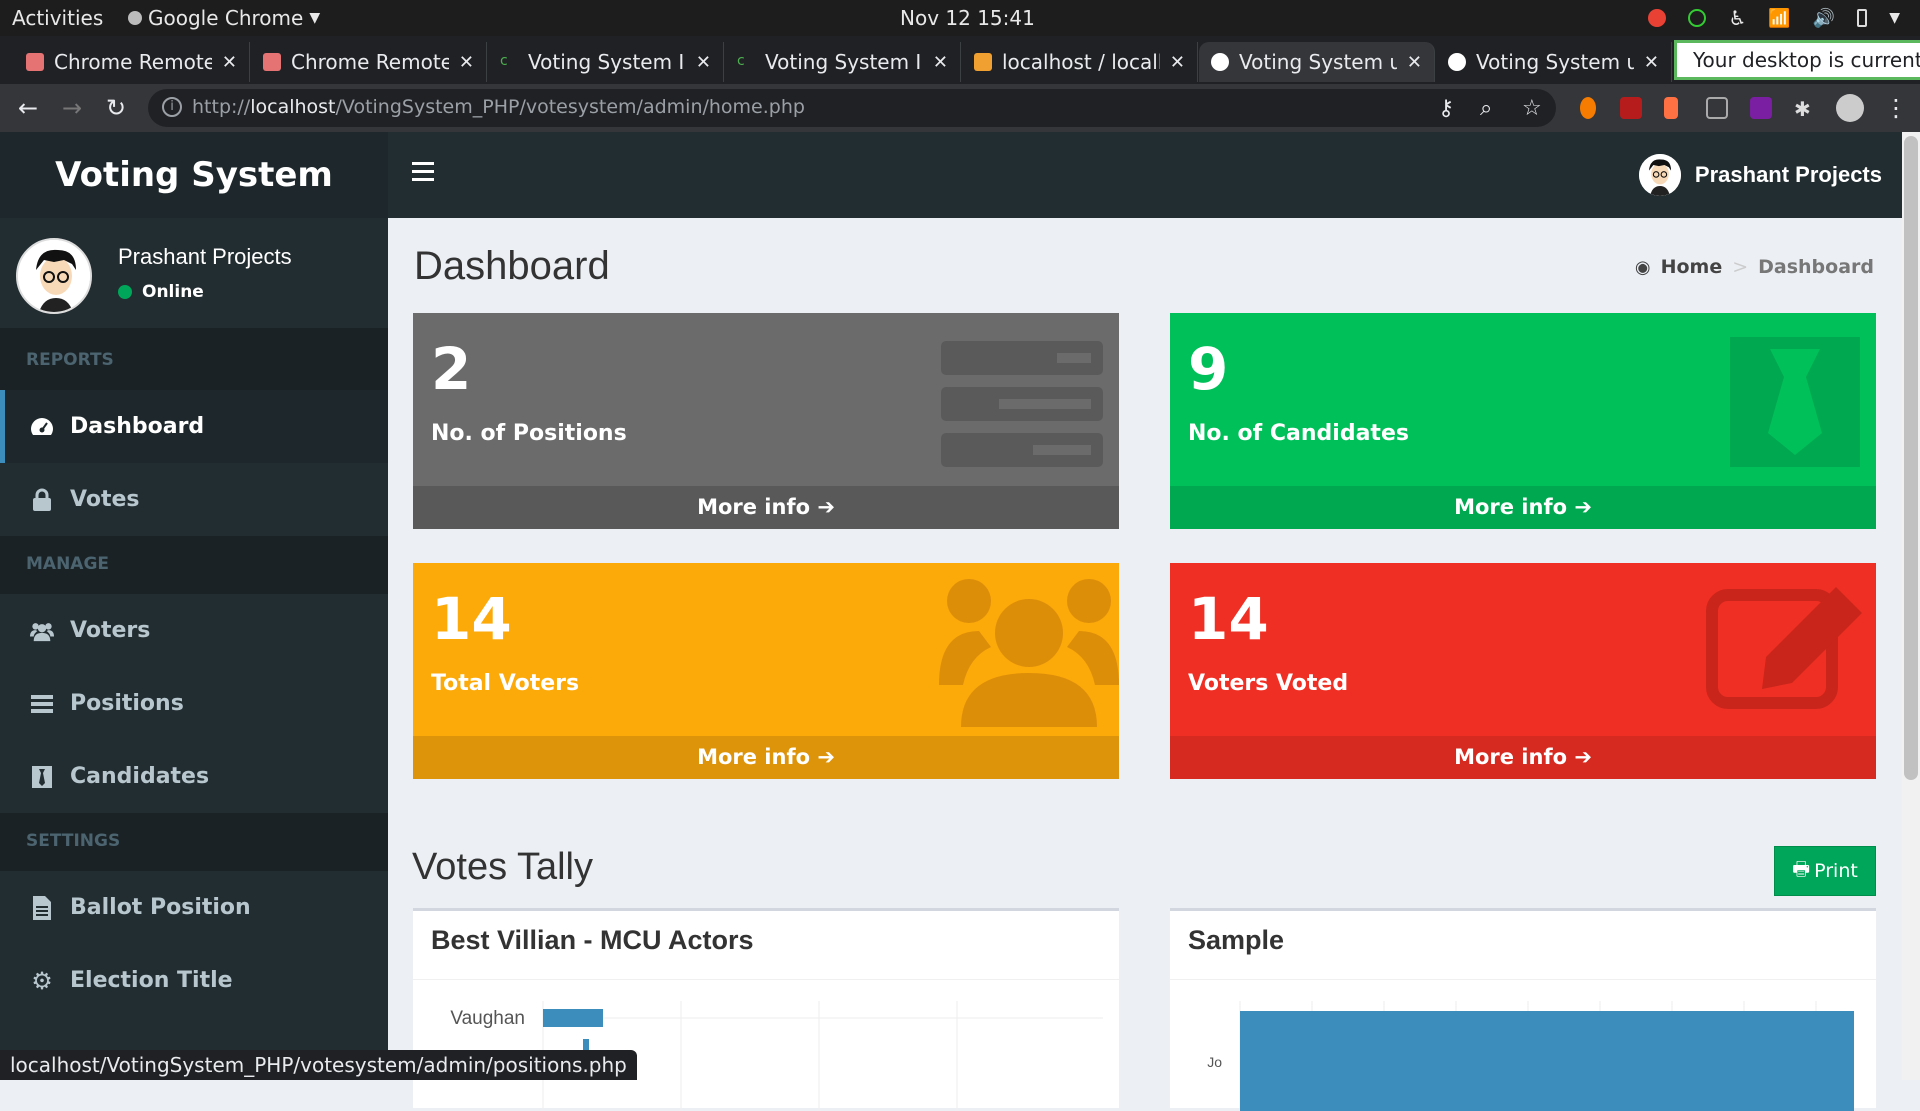 This screenshot has height=1111, width=1920. I want to click on app-menu: Google Chrome ▼, so click(224, 18).